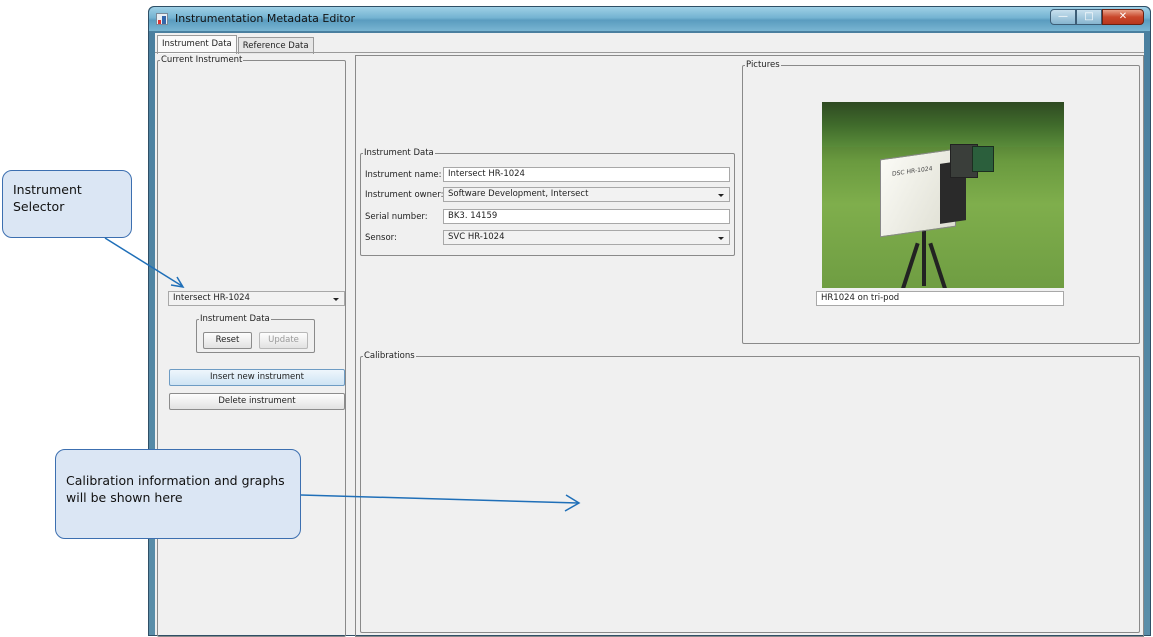 Image resolution: width=1153 pixels, height=637 pixels. What do you see at coordinates (143, 262) in the screenshot?
I see `selector-arrow-line` at bounding box center [143, 262].